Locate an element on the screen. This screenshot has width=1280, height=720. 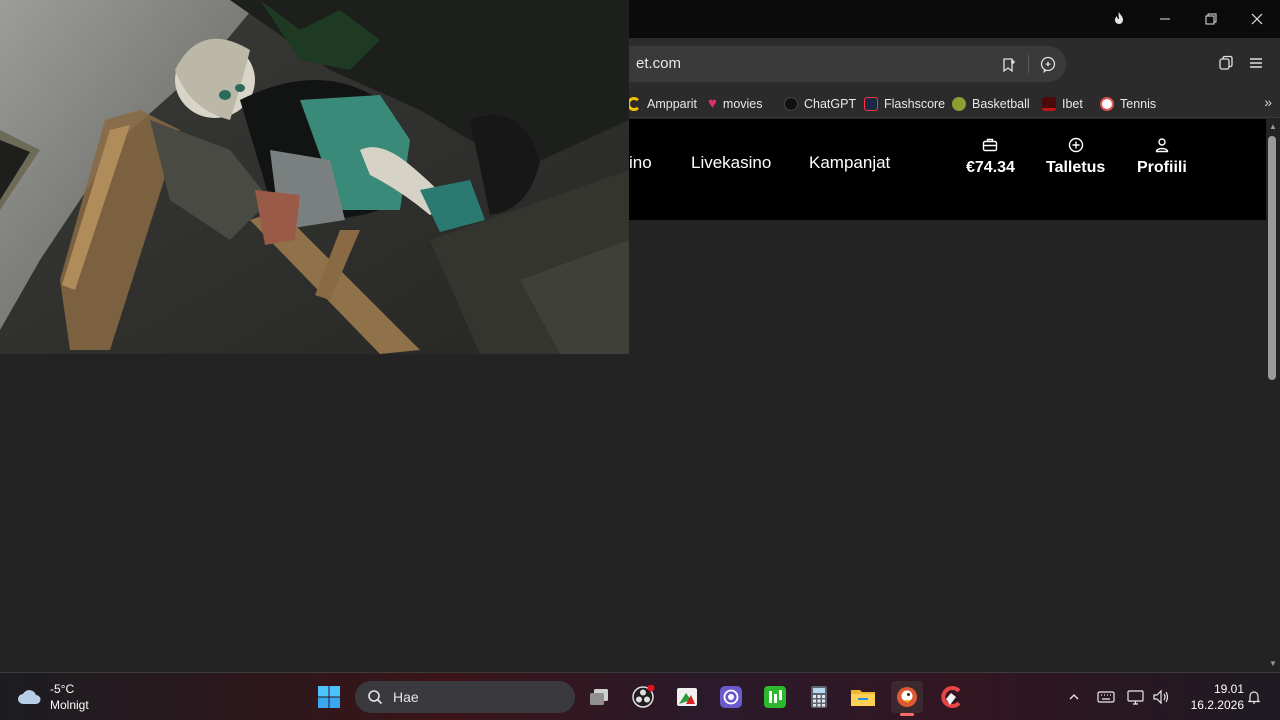
balance-button: €74.34 is located at coordinates (990, 157).